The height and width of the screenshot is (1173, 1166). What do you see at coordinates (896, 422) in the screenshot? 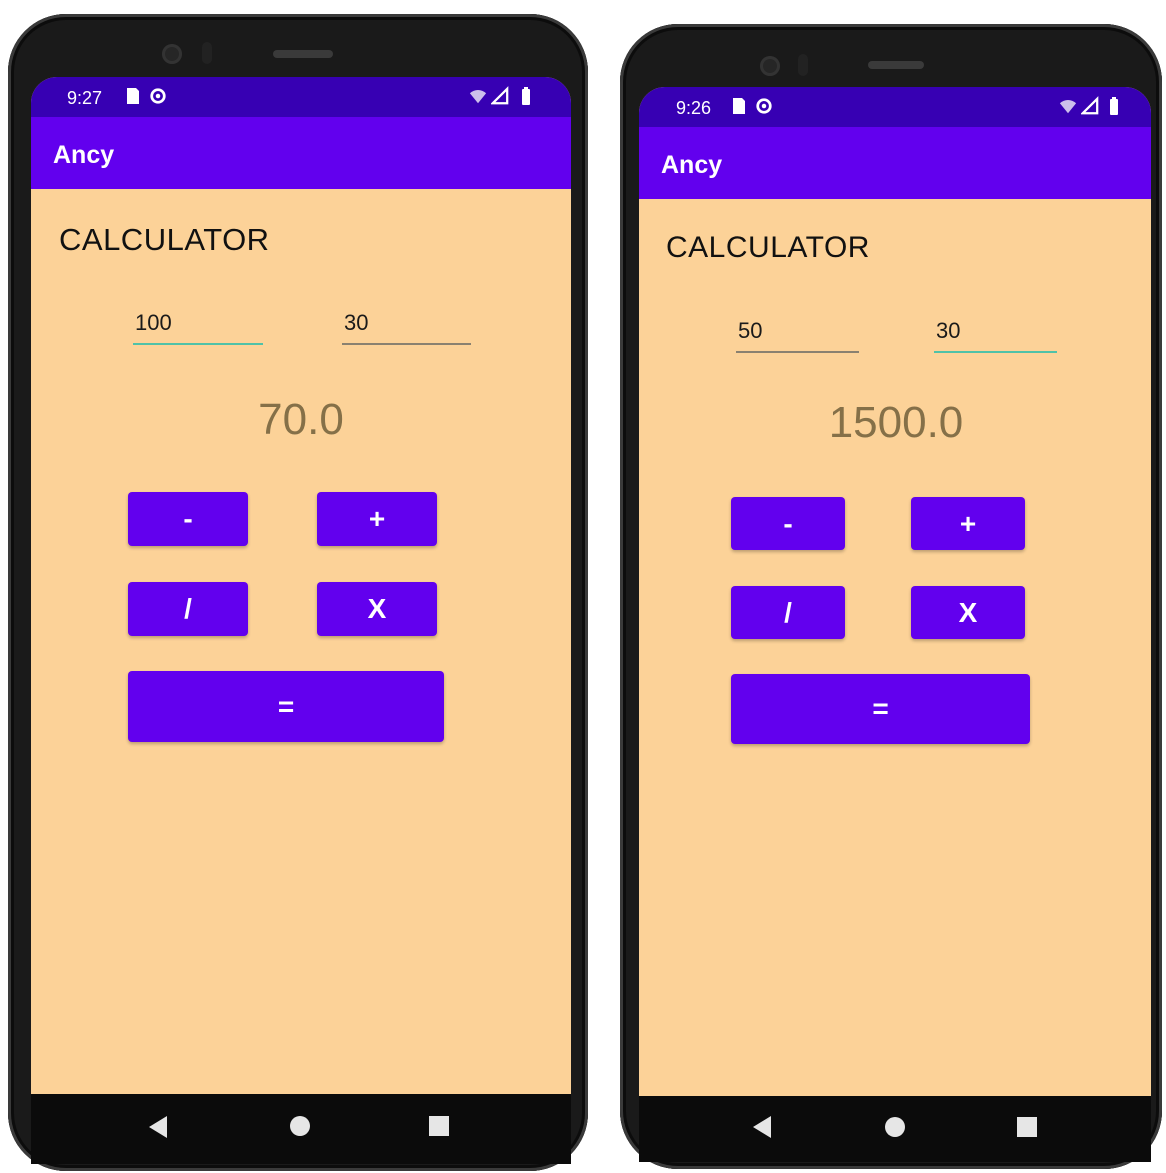
I see `result-text: 1500.0` at bounding box center [896, 422].